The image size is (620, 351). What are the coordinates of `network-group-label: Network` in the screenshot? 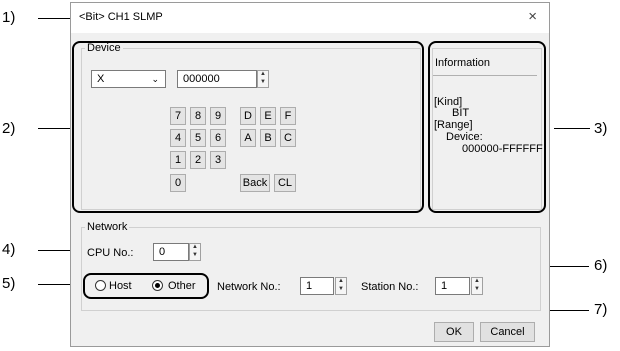 It's located at (107, 227).